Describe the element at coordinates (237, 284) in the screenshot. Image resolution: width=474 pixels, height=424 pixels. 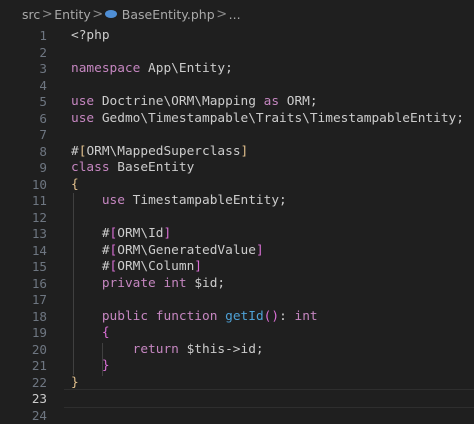
I see `code-line: 16 private int $id;` at that location.